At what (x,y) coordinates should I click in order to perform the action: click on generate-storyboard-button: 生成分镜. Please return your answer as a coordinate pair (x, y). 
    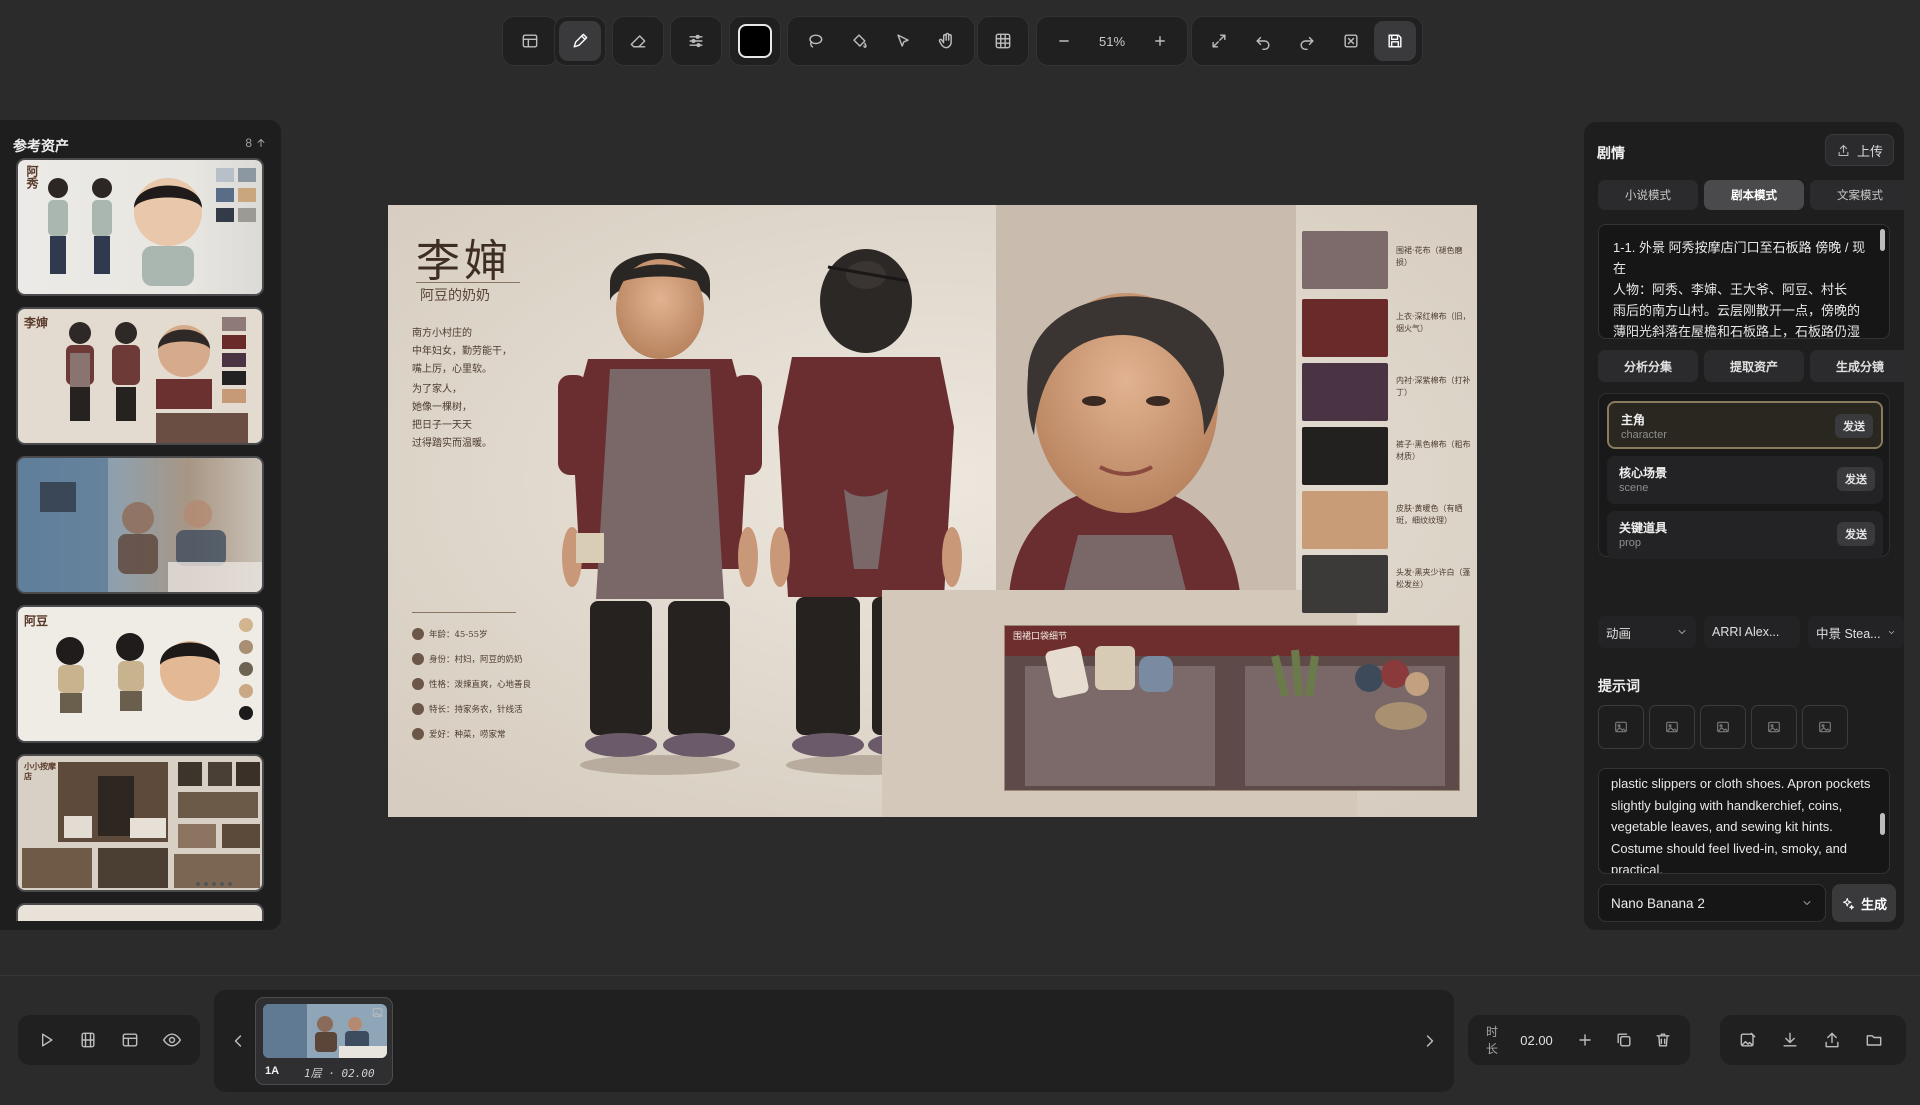
    Looking at the image, I should click on (1860, 366).